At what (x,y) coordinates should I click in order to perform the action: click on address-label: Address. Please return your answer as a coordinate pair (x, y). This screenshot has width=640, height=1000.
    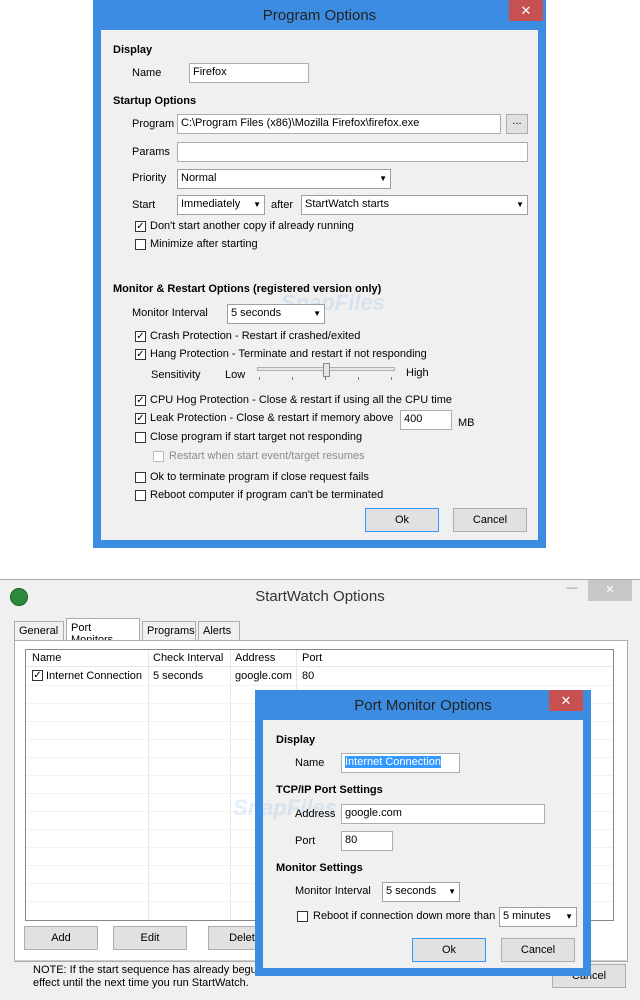
    Looking at the image, I should click on (315, 814).